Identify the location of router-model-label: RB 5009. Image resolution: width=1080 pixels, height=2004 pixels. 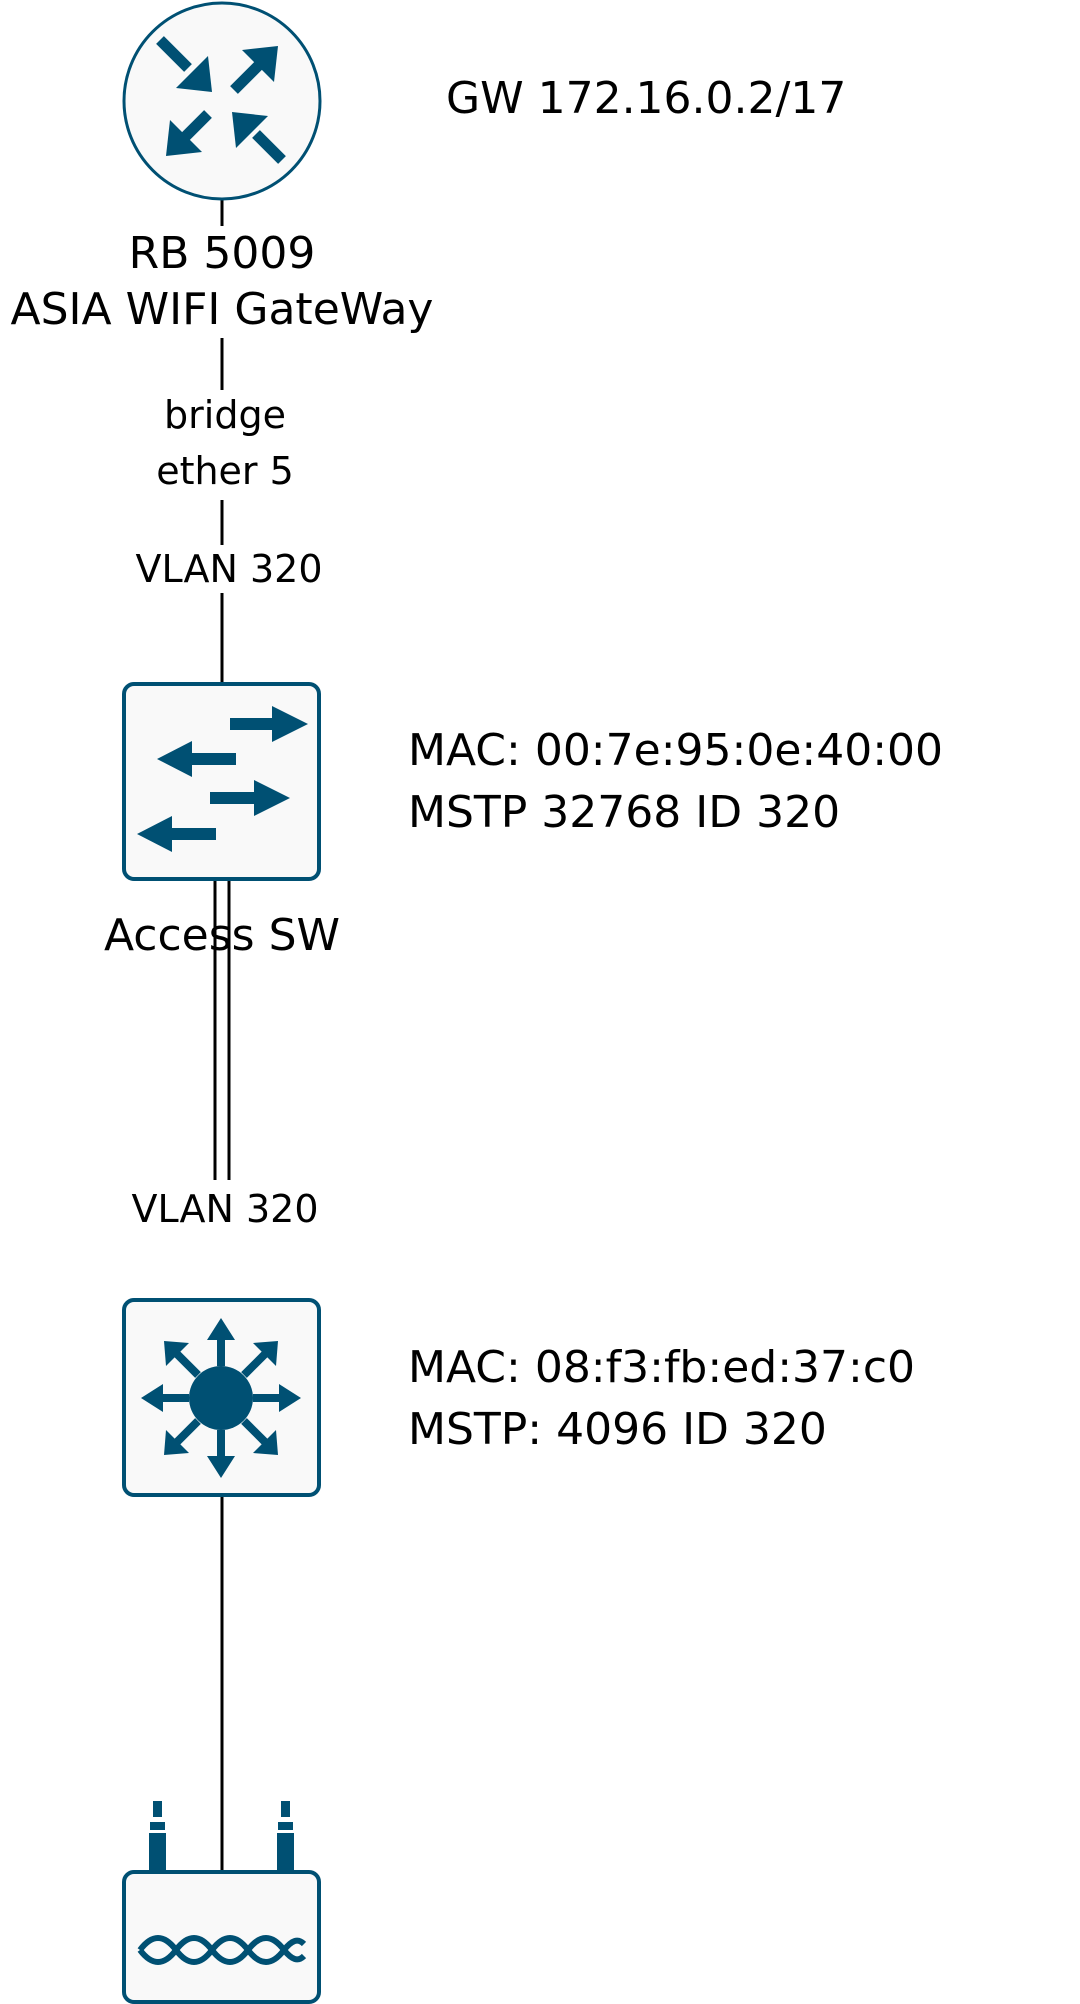
(222, 253).